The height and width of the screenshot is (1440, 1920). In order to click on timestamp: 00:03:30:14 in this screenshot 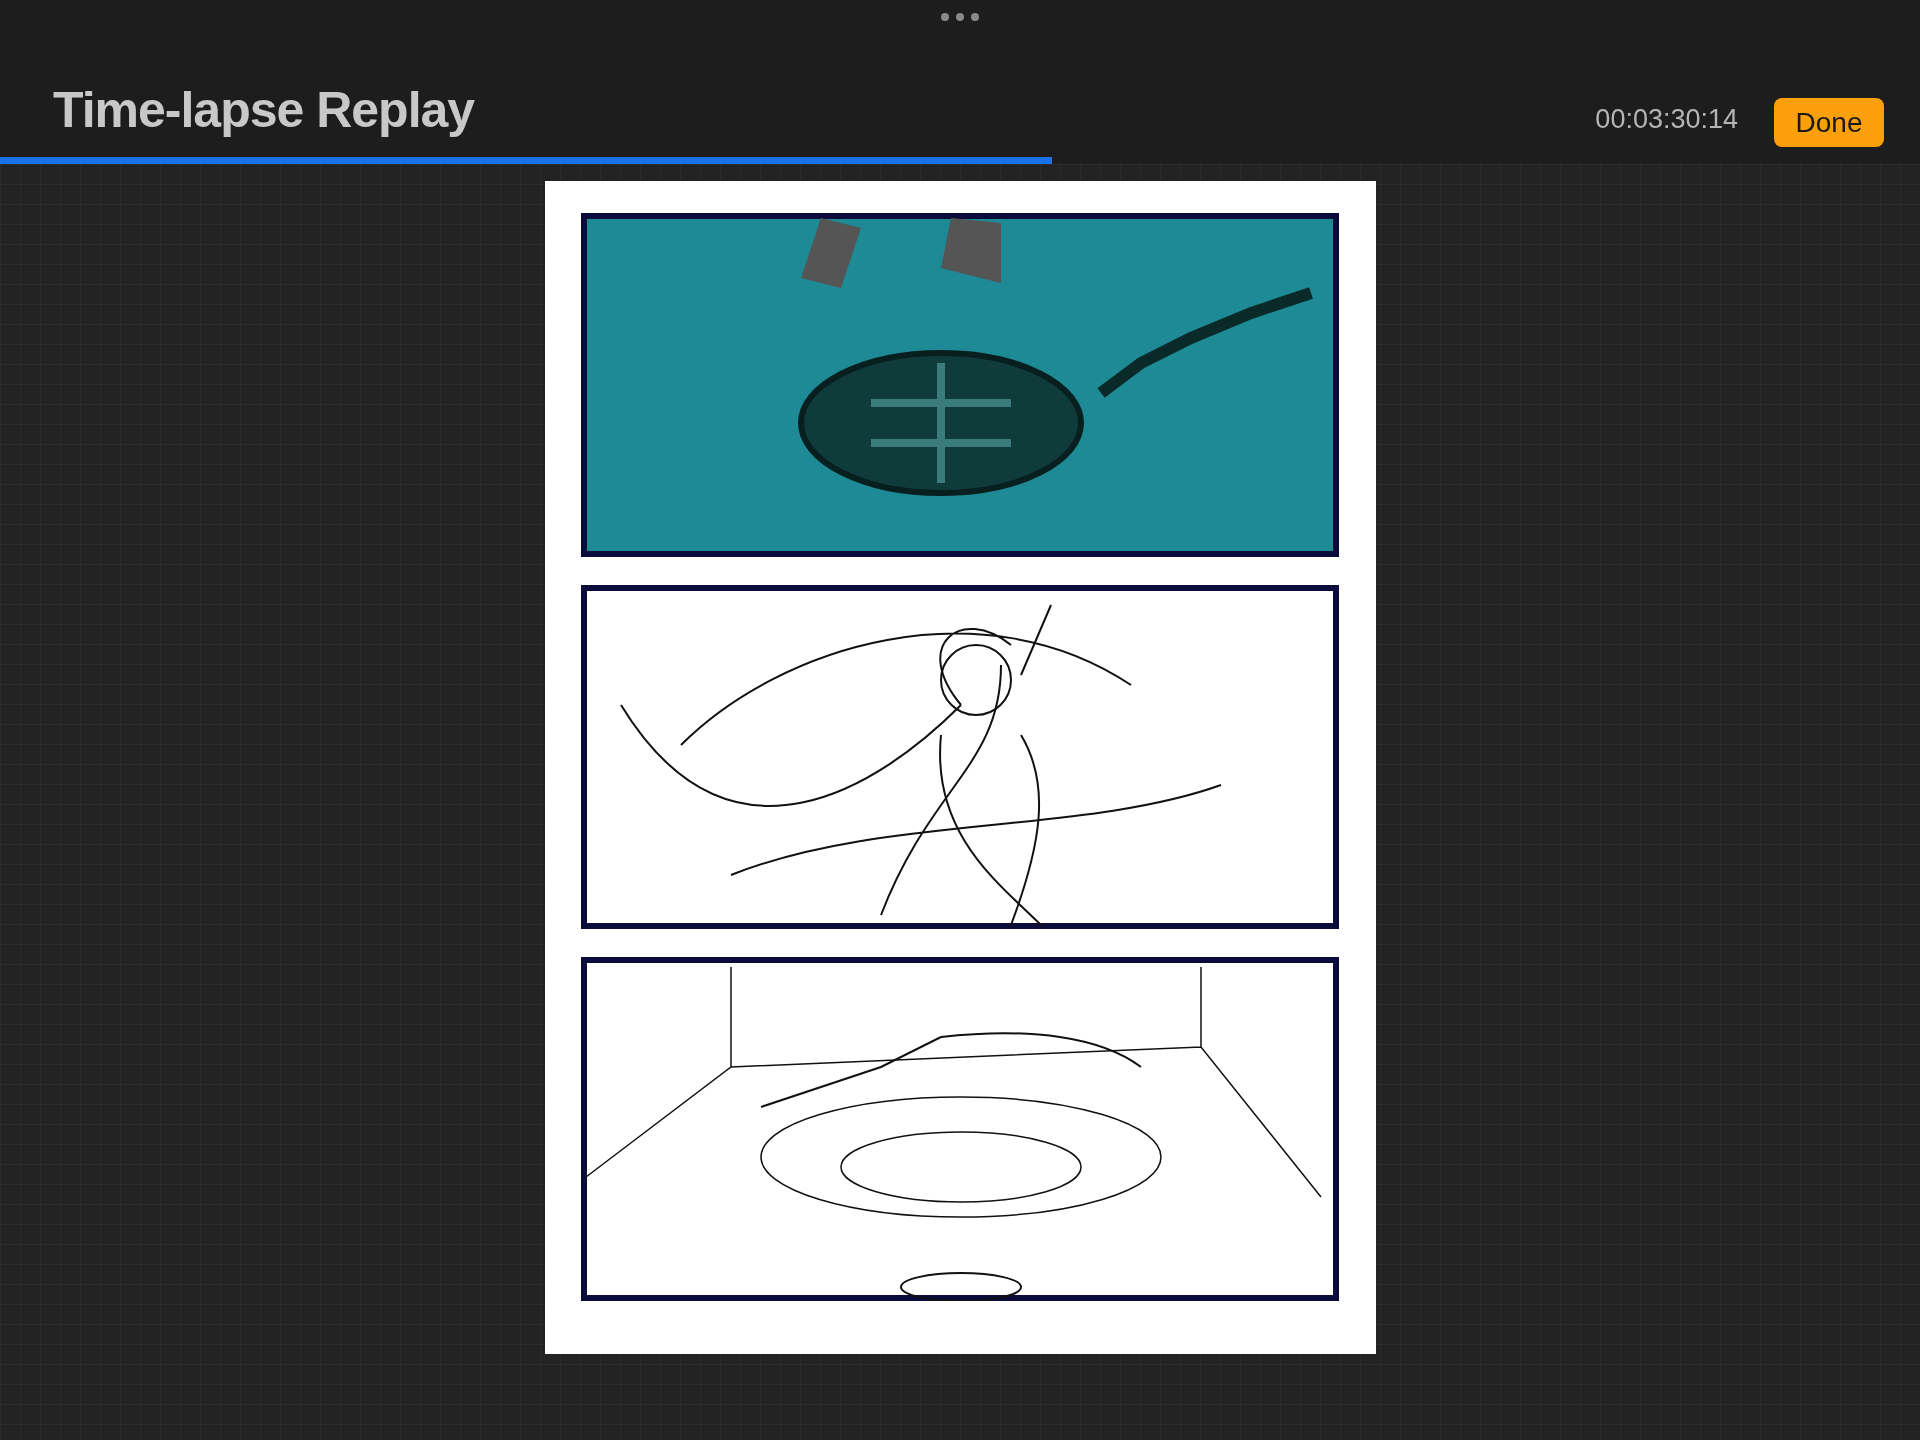, I will do `click(1666, 119)`.